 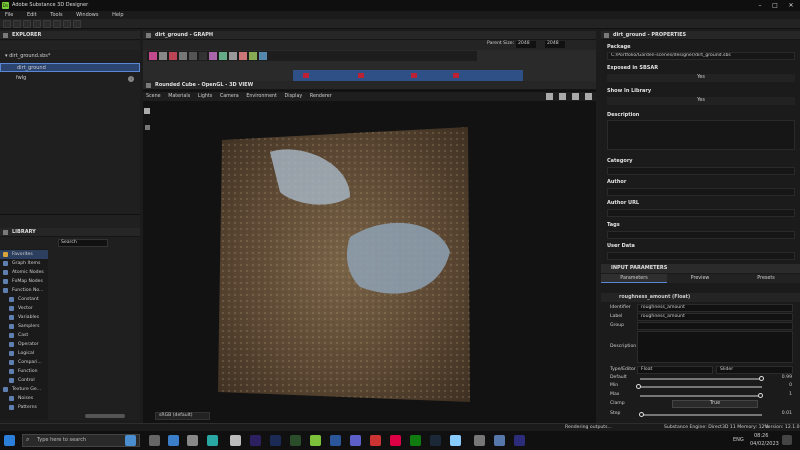 What do you see at coordinates (315, 440) in the screenshot?
I see `designer-icon` at bounding box center [315, 440].